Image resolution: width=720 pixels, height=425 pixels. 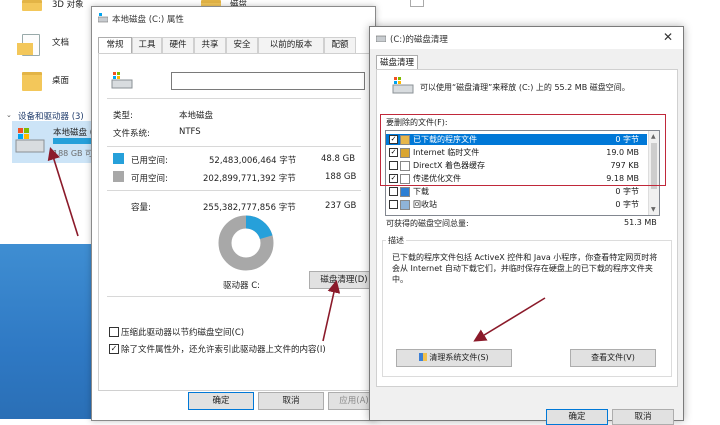 I want to click on arrow-to-drive, so click(x=63, y=191).